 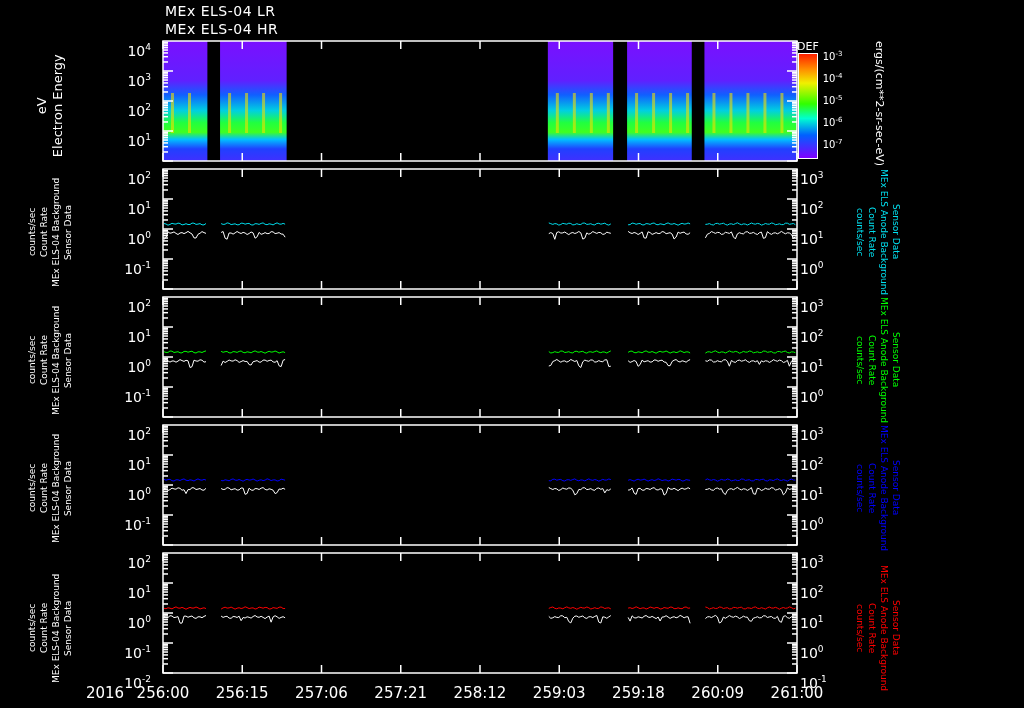 What do you see at coordinates (832, 144) in the screenshot?
I see `colorbar-tick-label: 10$^{-7}$` at bounding box center [832, 144].